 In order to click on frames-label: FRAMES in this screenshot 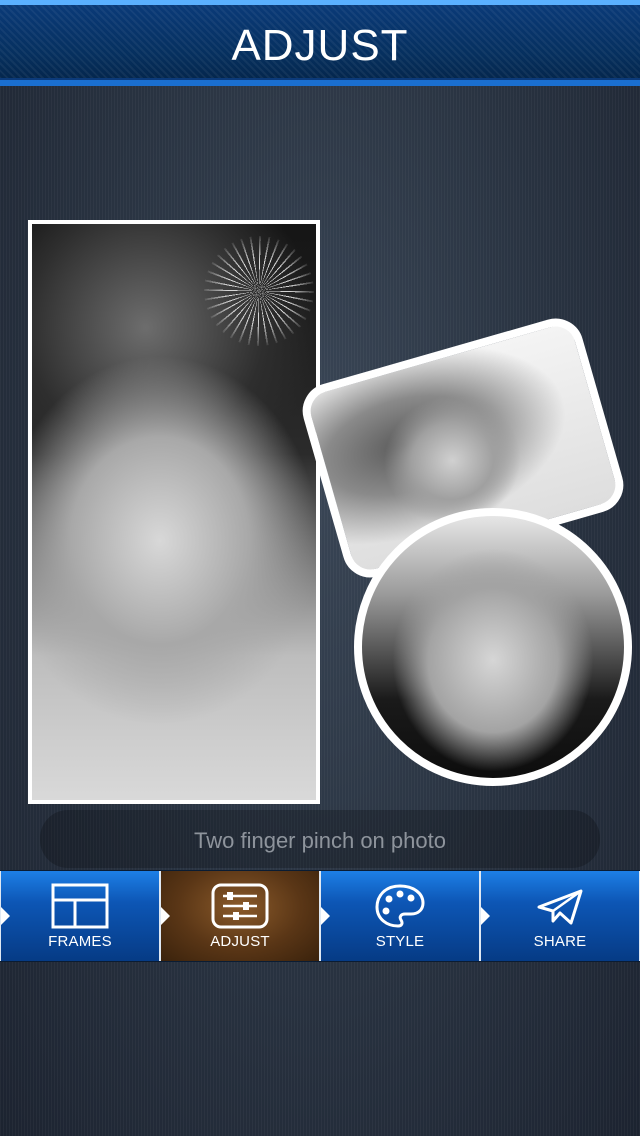, I will do `click(80, 941)`.